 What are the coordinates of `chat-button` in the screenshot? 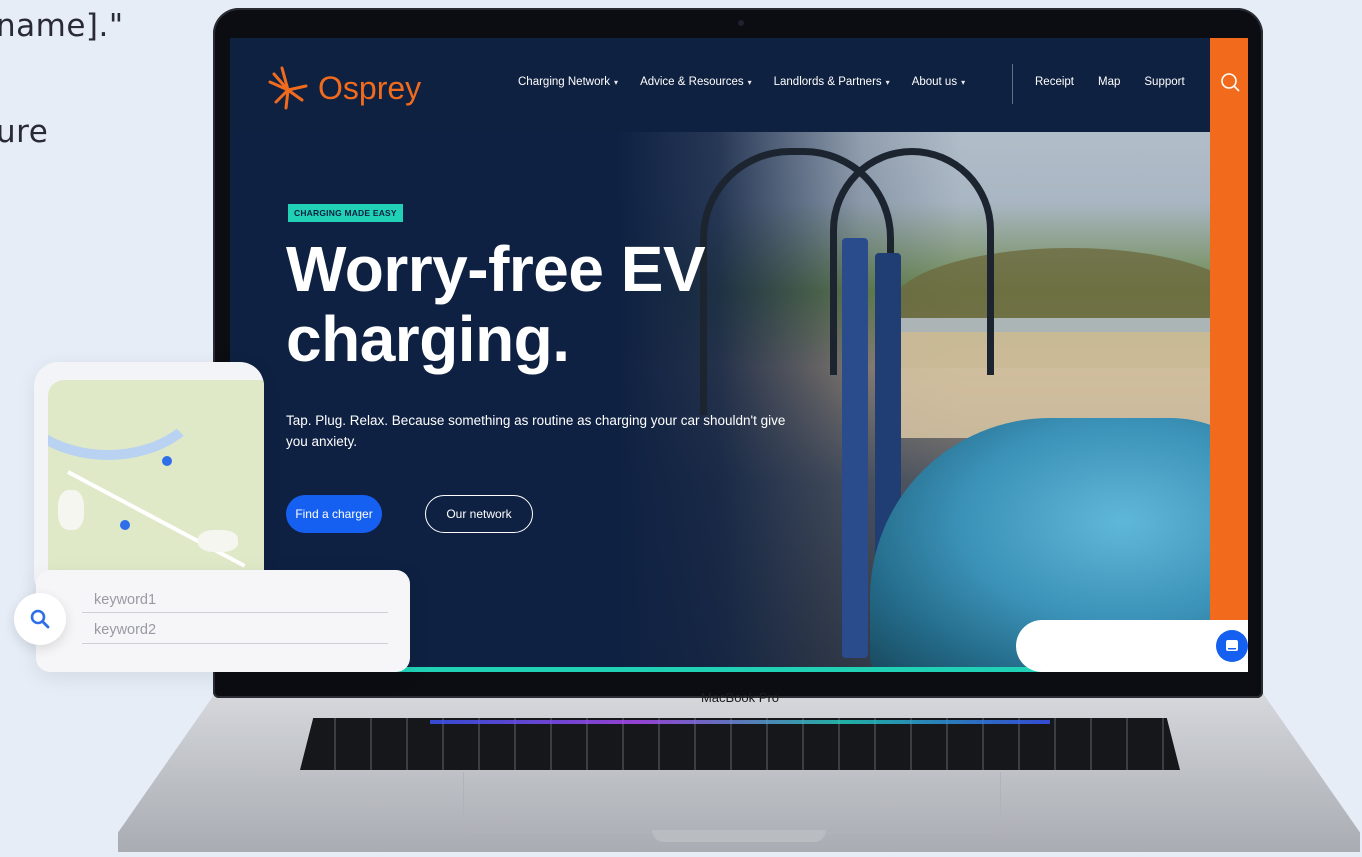 It's located at (1232, 646).